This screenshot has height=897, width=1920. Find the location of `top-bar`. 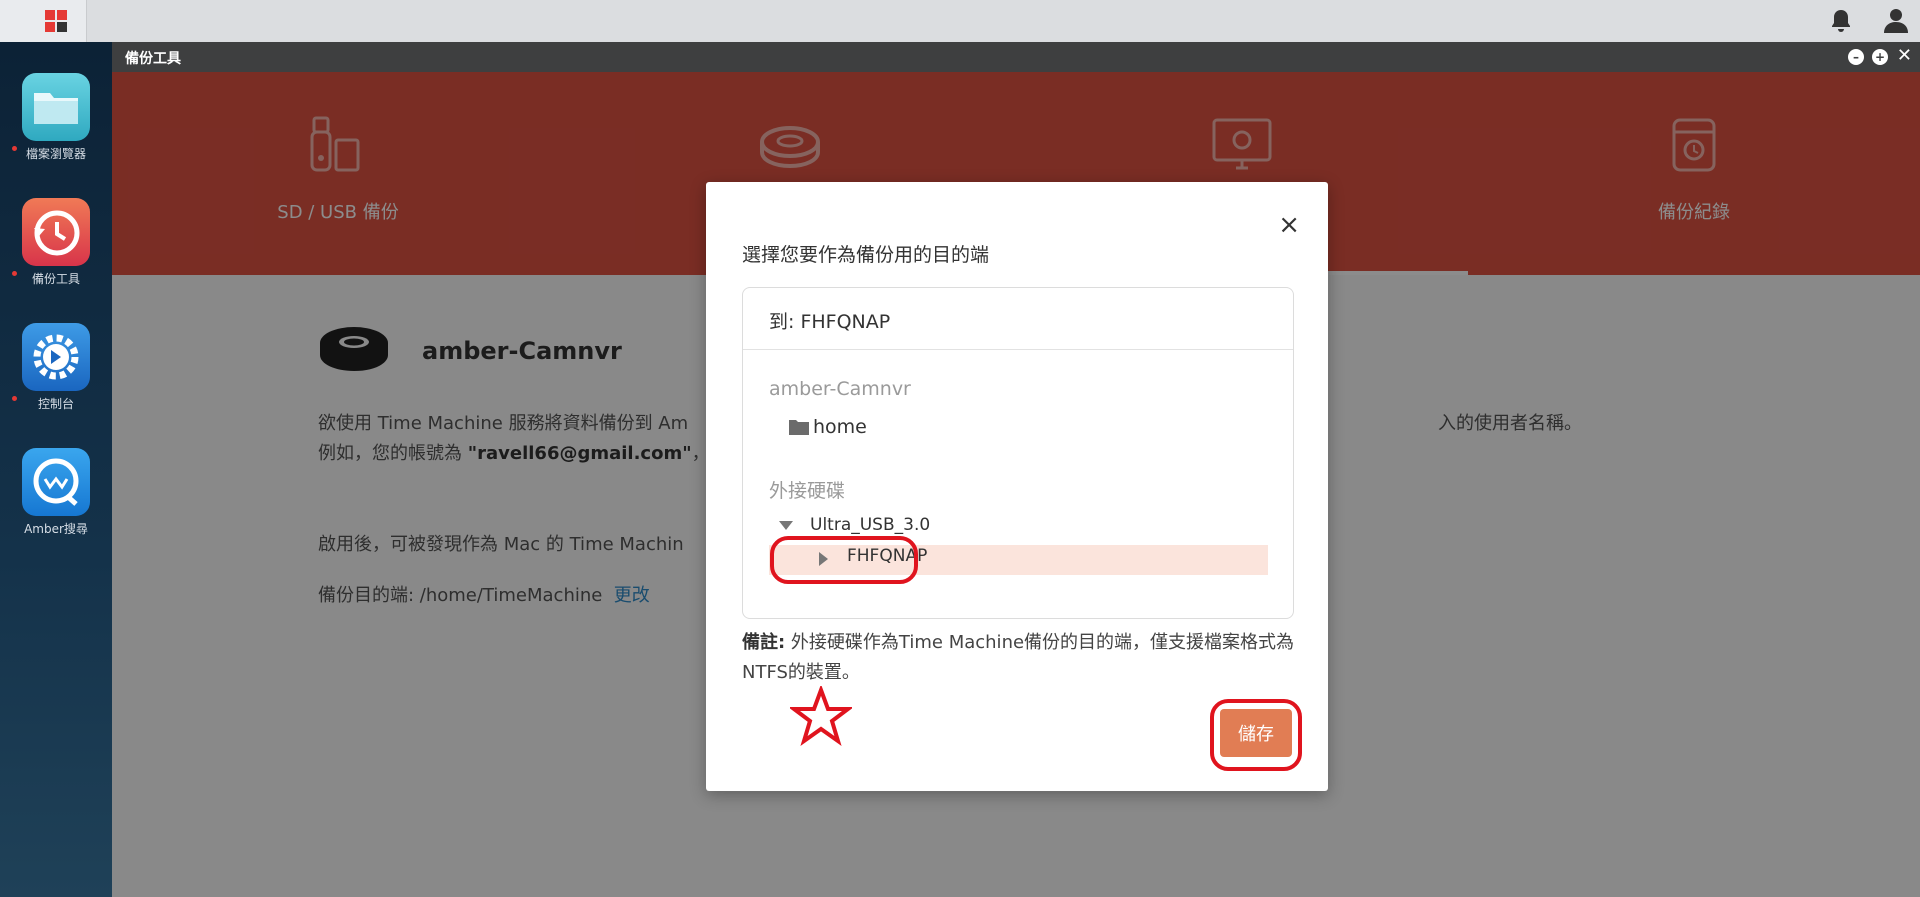

top-bar is located at coordinates (960, 21).